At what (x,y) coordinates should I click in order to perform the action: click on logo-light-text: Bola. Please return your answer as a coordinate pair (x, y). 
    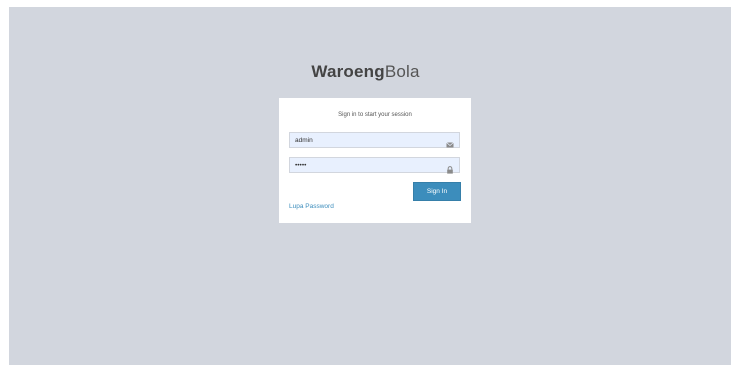
    Looking at the image, I should click on (402, 71).